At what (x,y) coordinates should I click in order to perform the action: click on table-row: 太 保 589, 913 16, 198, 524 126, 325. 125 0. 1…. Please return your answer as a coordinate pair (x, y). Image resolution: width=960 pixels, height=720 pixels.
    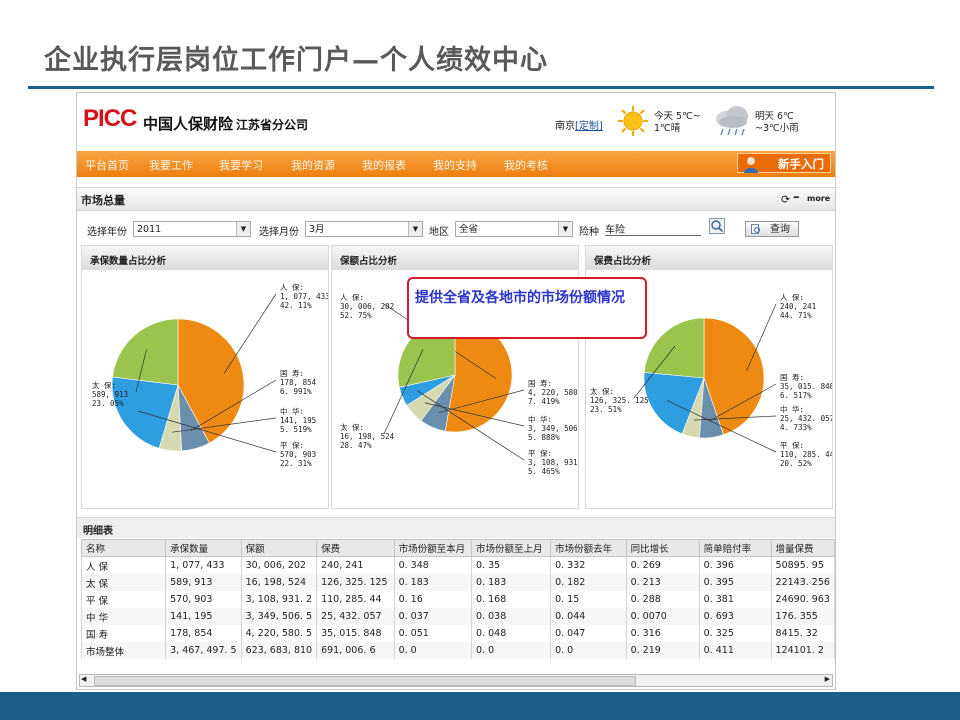
    Looking at the image, I should click on (457, 582).